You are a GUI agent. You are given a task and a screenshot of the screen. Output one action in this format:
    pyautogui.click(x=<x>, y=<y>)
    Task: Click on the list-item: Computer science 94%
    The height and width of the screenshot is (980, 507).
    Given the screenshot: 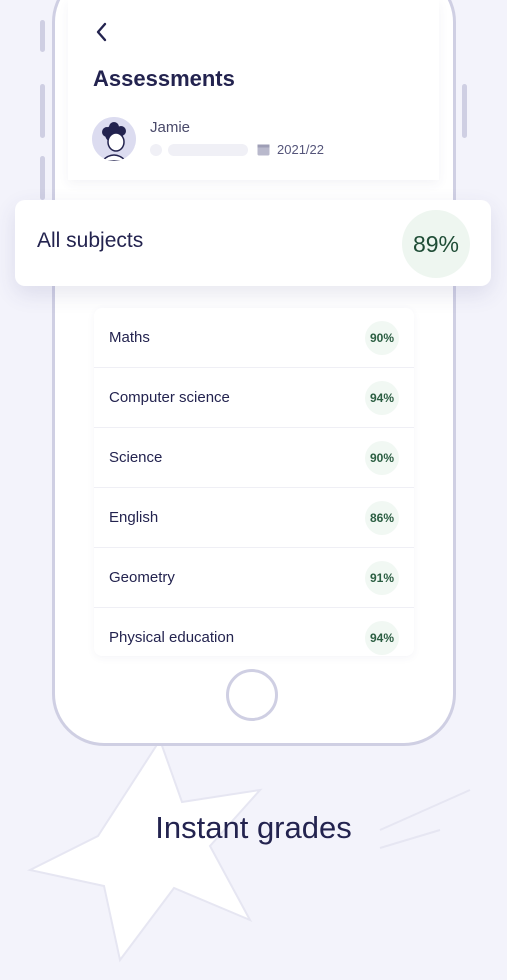 What is the action you would take?
    pyautogui.click(x=254, y=398)
    